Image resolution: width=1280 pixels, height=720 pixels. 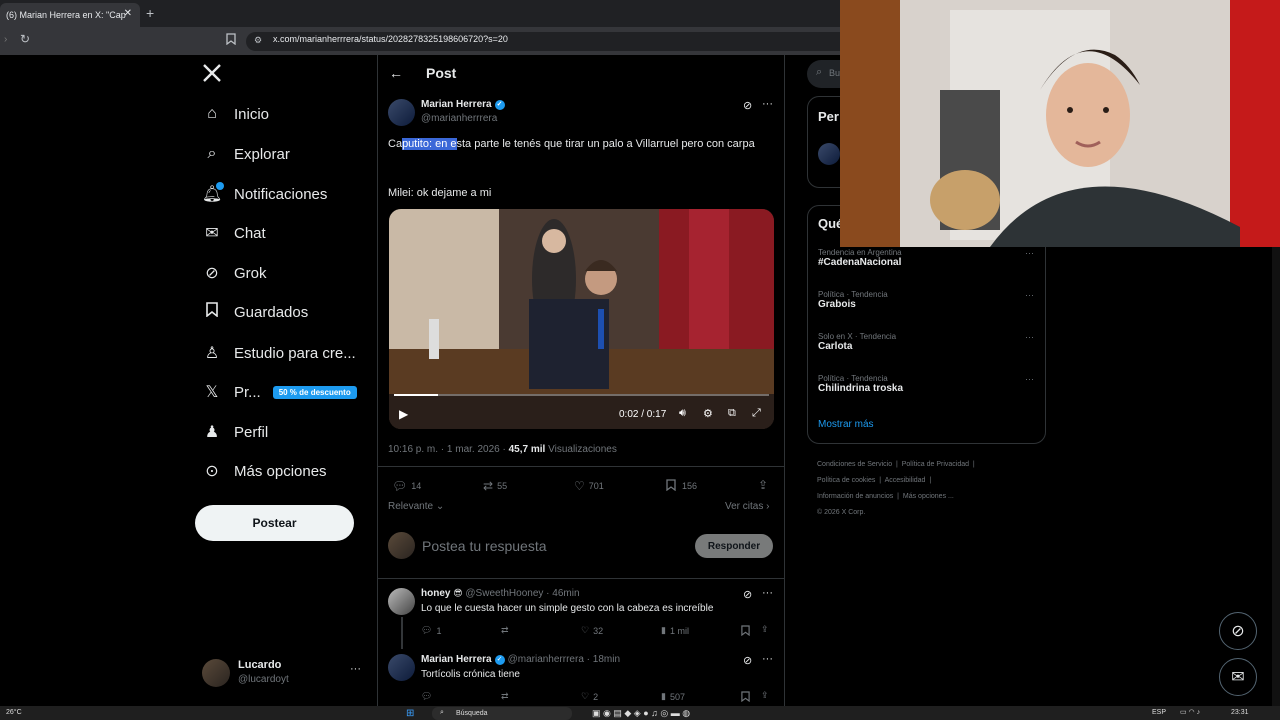 What do you see at coordinates (233, 273) in the screenshot?
I see `nav-grok: ⊘ Grok` at bounding box center [233, 273].